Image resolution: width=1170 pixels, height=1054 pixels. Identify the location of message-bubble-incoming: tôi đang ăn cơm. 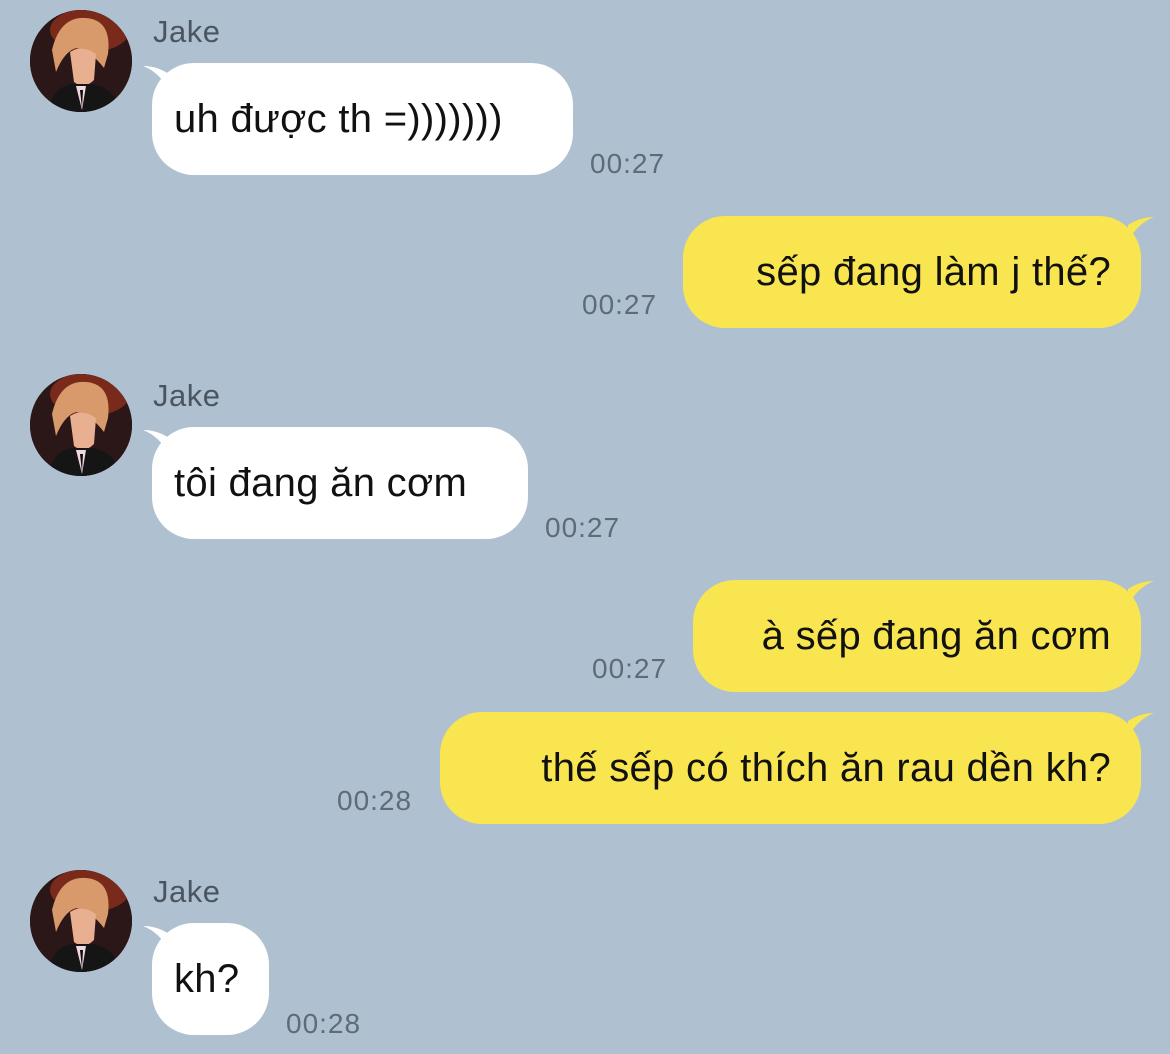
(340, 483).